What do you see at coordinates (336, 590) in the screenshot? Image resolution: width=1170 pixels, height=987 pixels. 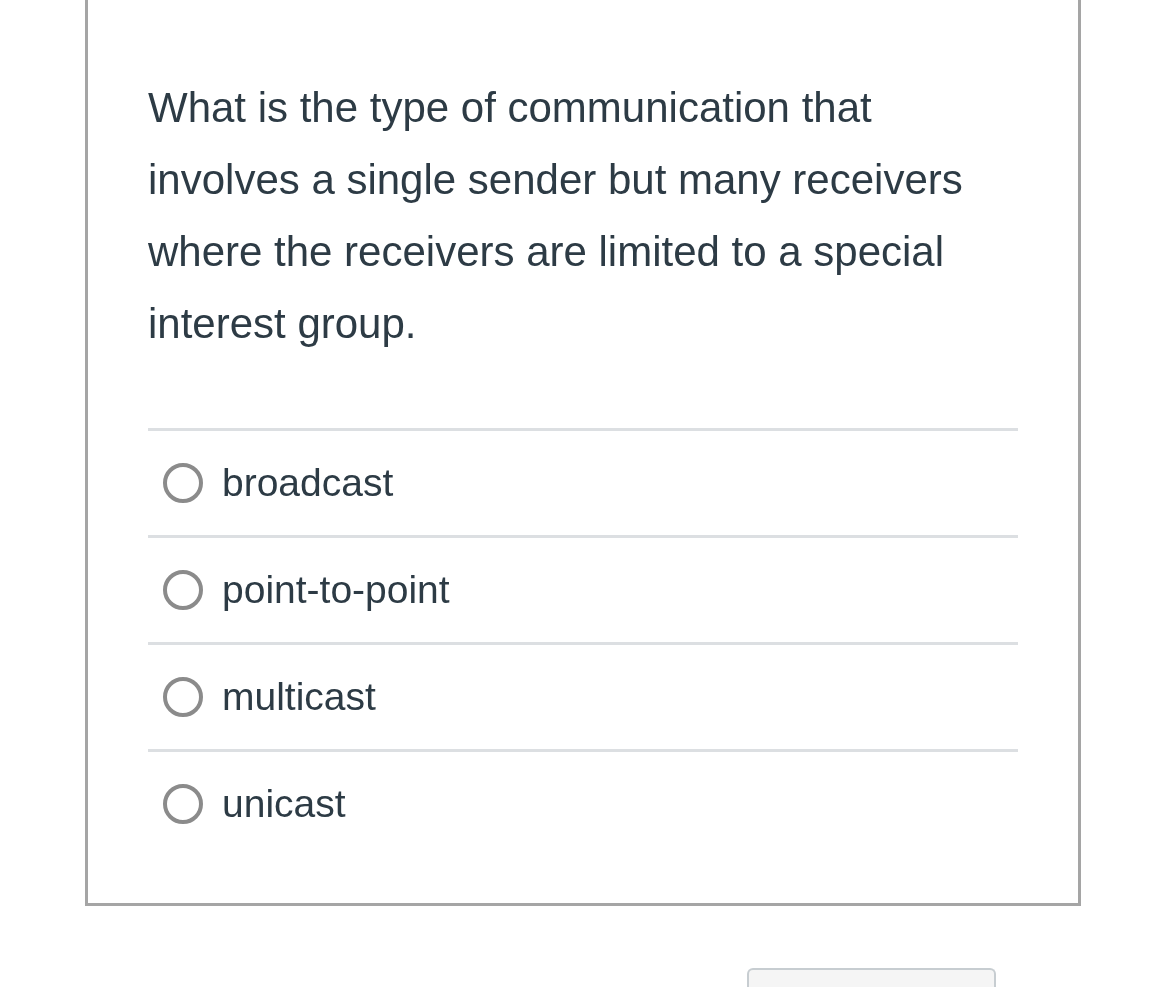 I see `option-label: point-to-point` at bounding box center [336, 590].